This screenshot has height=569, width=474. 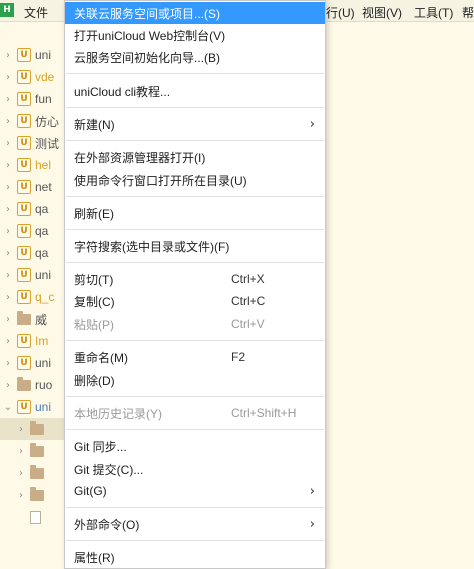 I want to click on menu-file: 文件, so click(x=36, y=12).